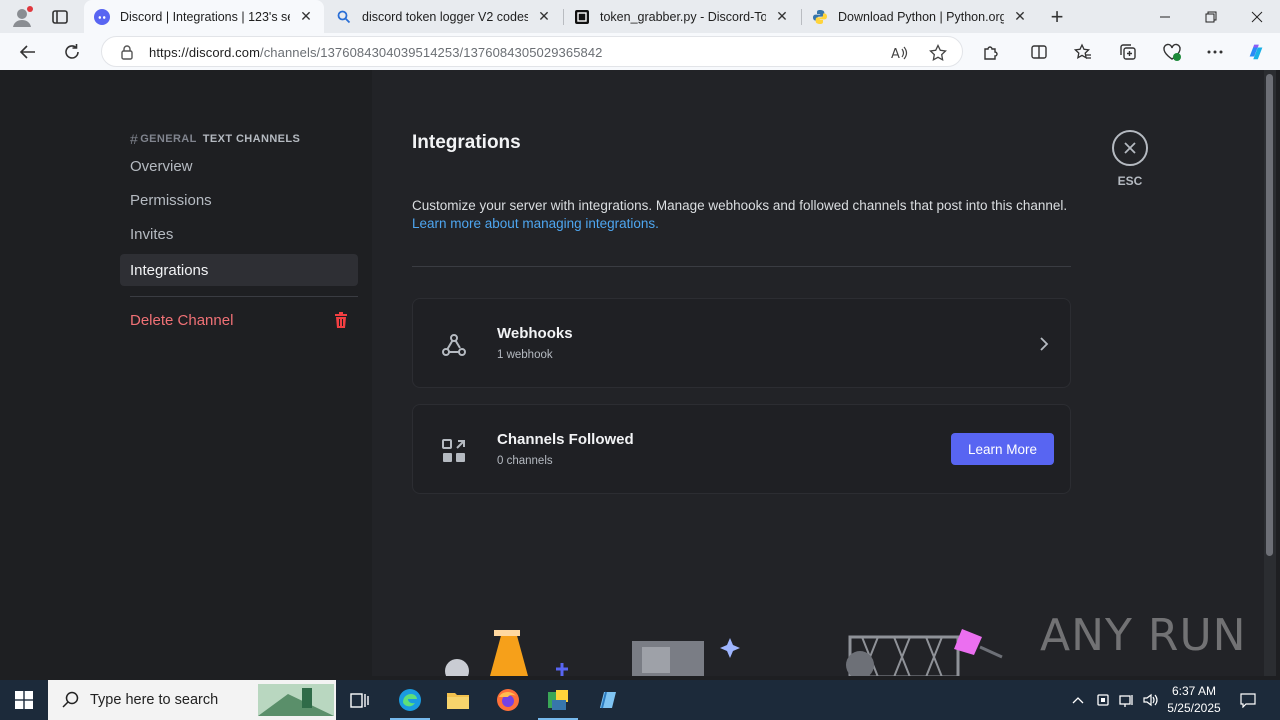 This screenshot has height=720, width=1280. Describe the element at coordinates (296, 700) in the screenshot. I see `search-highlight-image` at that location.